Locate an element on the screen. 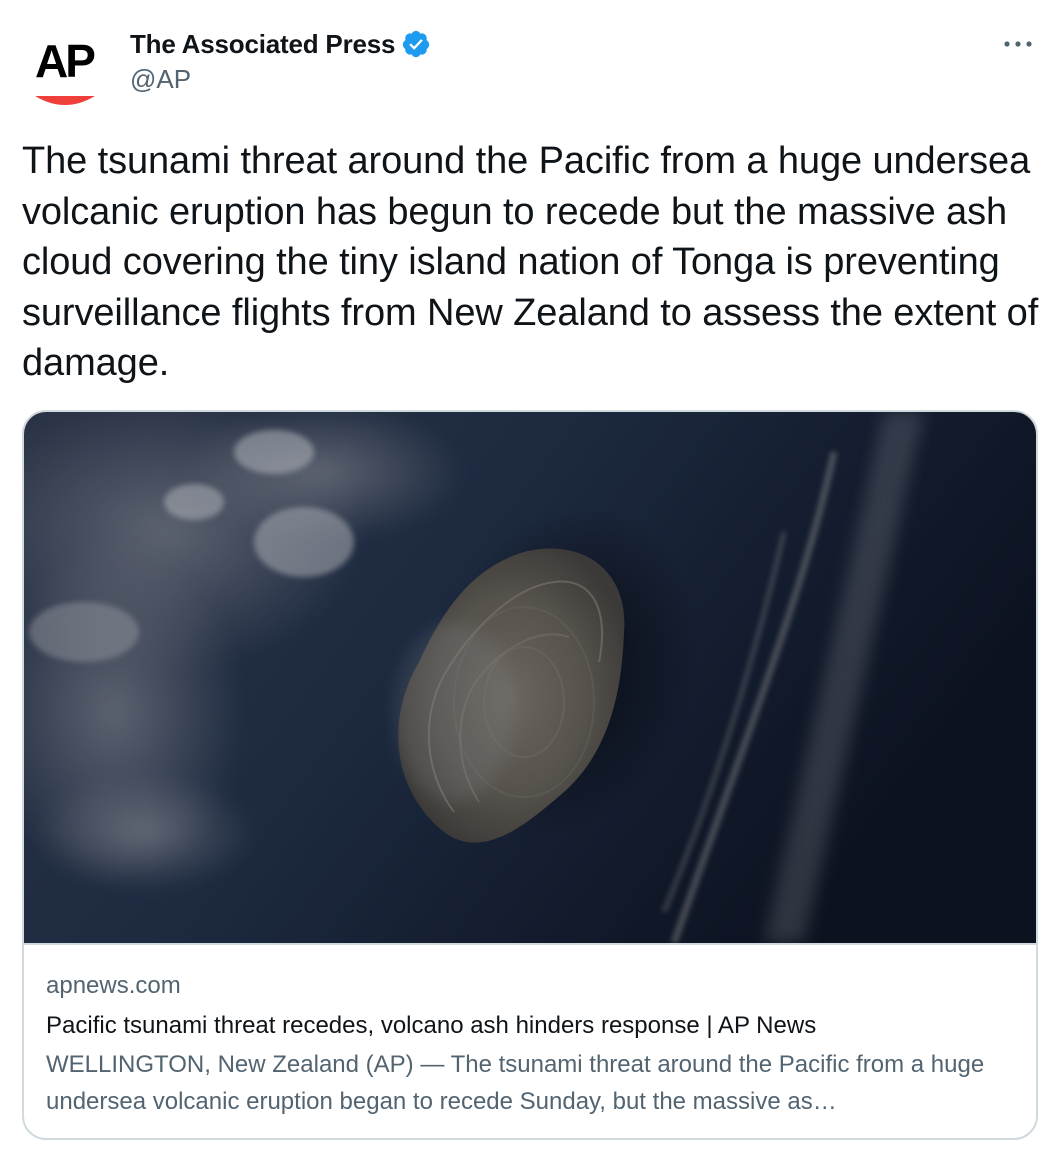 The height and width of the screenshot is (1158, 1056). handle: @AP is located at coordinates (280, 79).